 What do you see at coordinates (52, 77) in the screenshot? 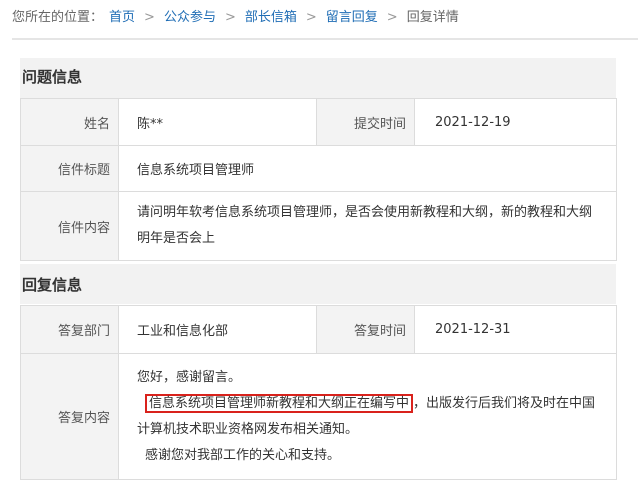
I see `question-section-title: 问题信息` at bounding box center [52, 77].